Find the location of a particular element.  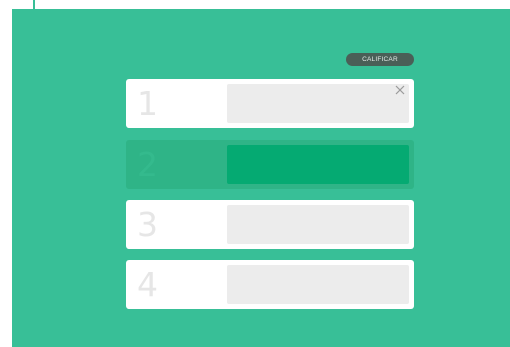

close-icon is located at coordinates (400, 90).